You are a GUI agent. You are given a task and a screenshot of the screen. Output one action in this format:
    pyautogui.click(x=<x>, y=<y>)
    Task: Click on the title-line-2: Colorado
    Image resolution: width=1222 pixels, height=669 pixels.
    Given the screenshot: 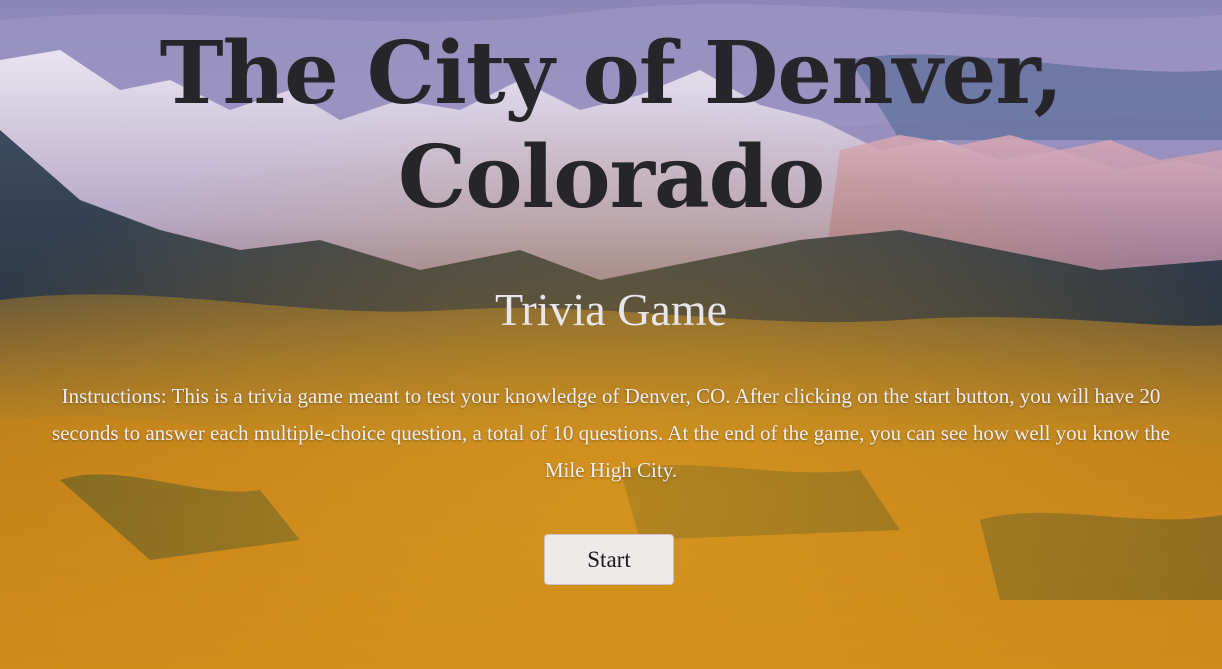 What is the action you would take?
    pyautogui.click(x=611, y=177)
    